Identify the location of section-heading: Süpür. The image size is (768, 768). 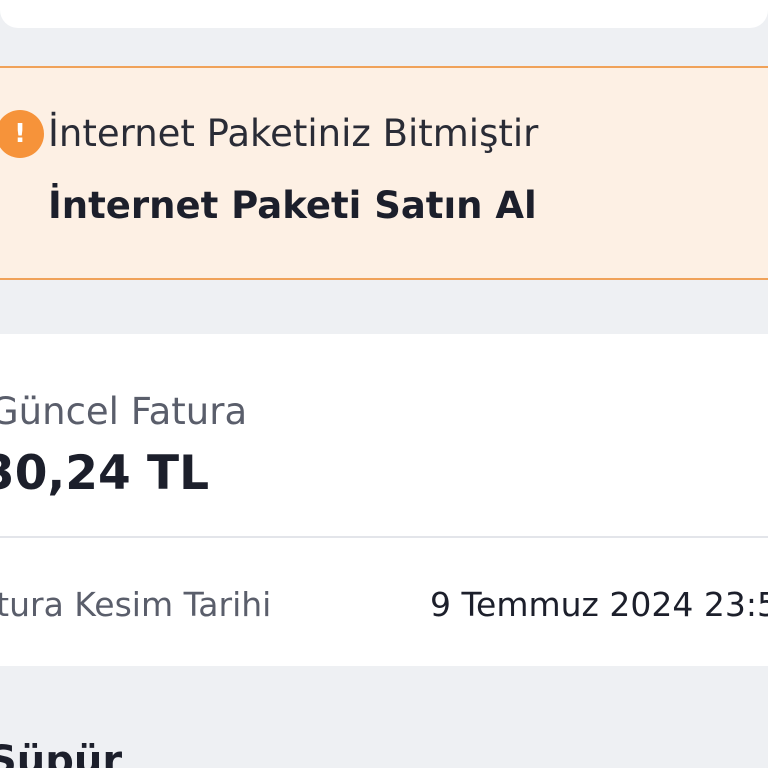
(61, 753).